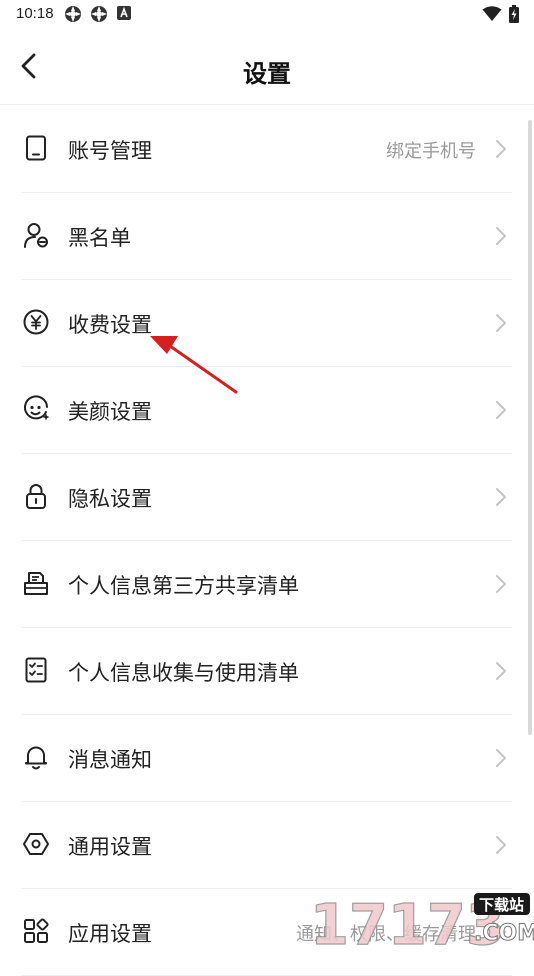  Describe the element at coordinates (36, 670) in the screenshot. I see `checklist-icon` at that location.